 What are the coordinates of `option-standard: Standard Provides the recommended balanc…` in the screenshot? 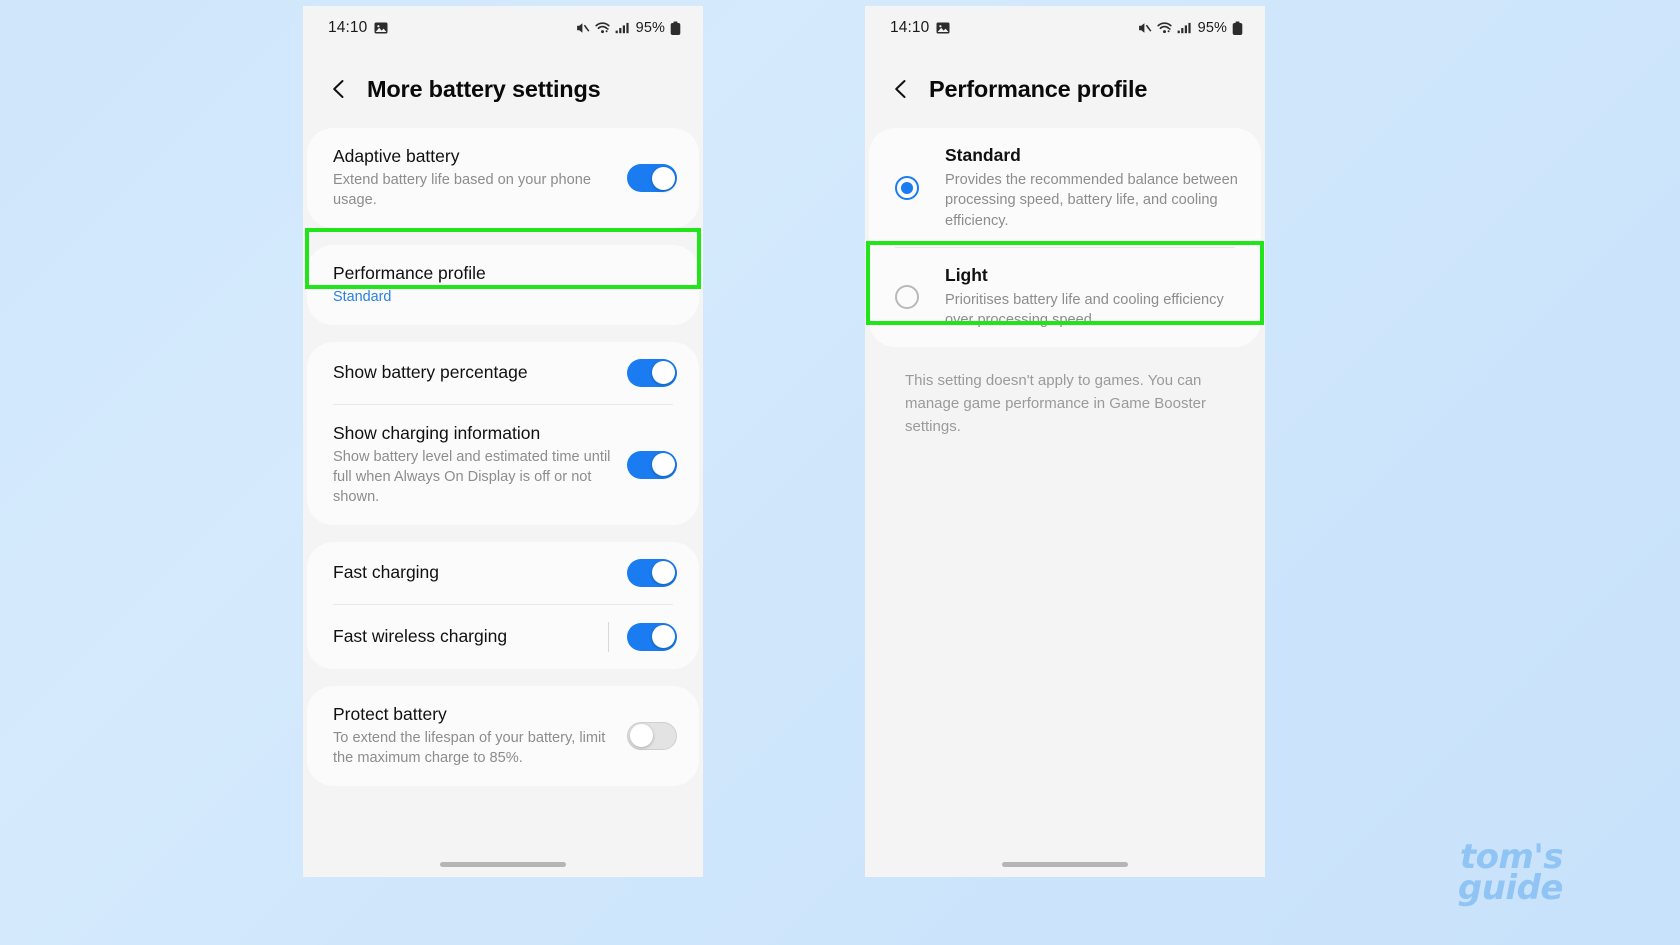 It's located at (1065, 187).